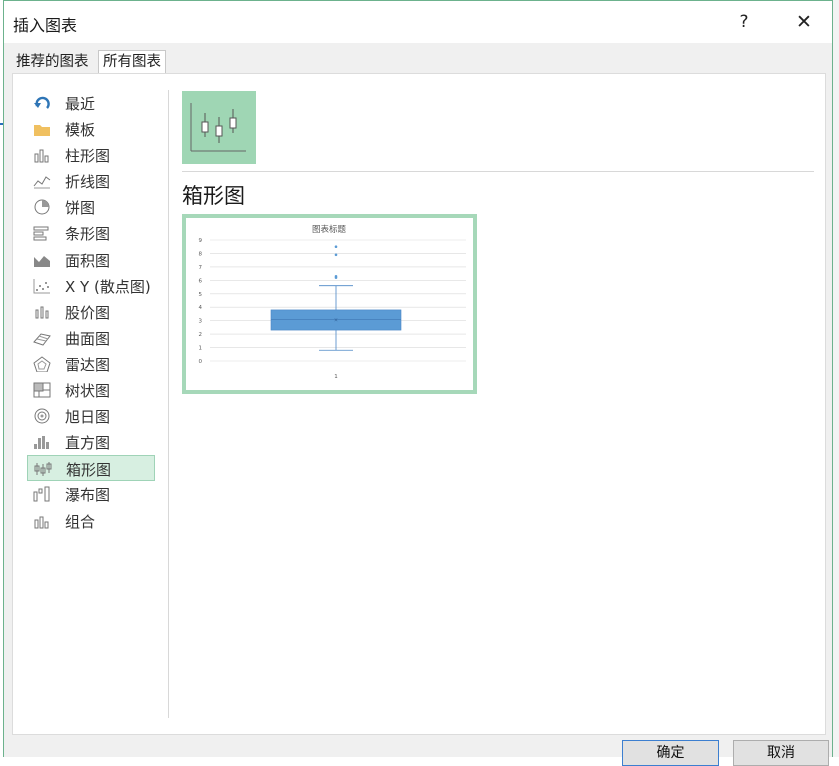 This screenshot has width=839, height=766. Describe the element at coordinates (88, 182) in the screenshot. I see `sidebar-item-label: 折线图` at that location.